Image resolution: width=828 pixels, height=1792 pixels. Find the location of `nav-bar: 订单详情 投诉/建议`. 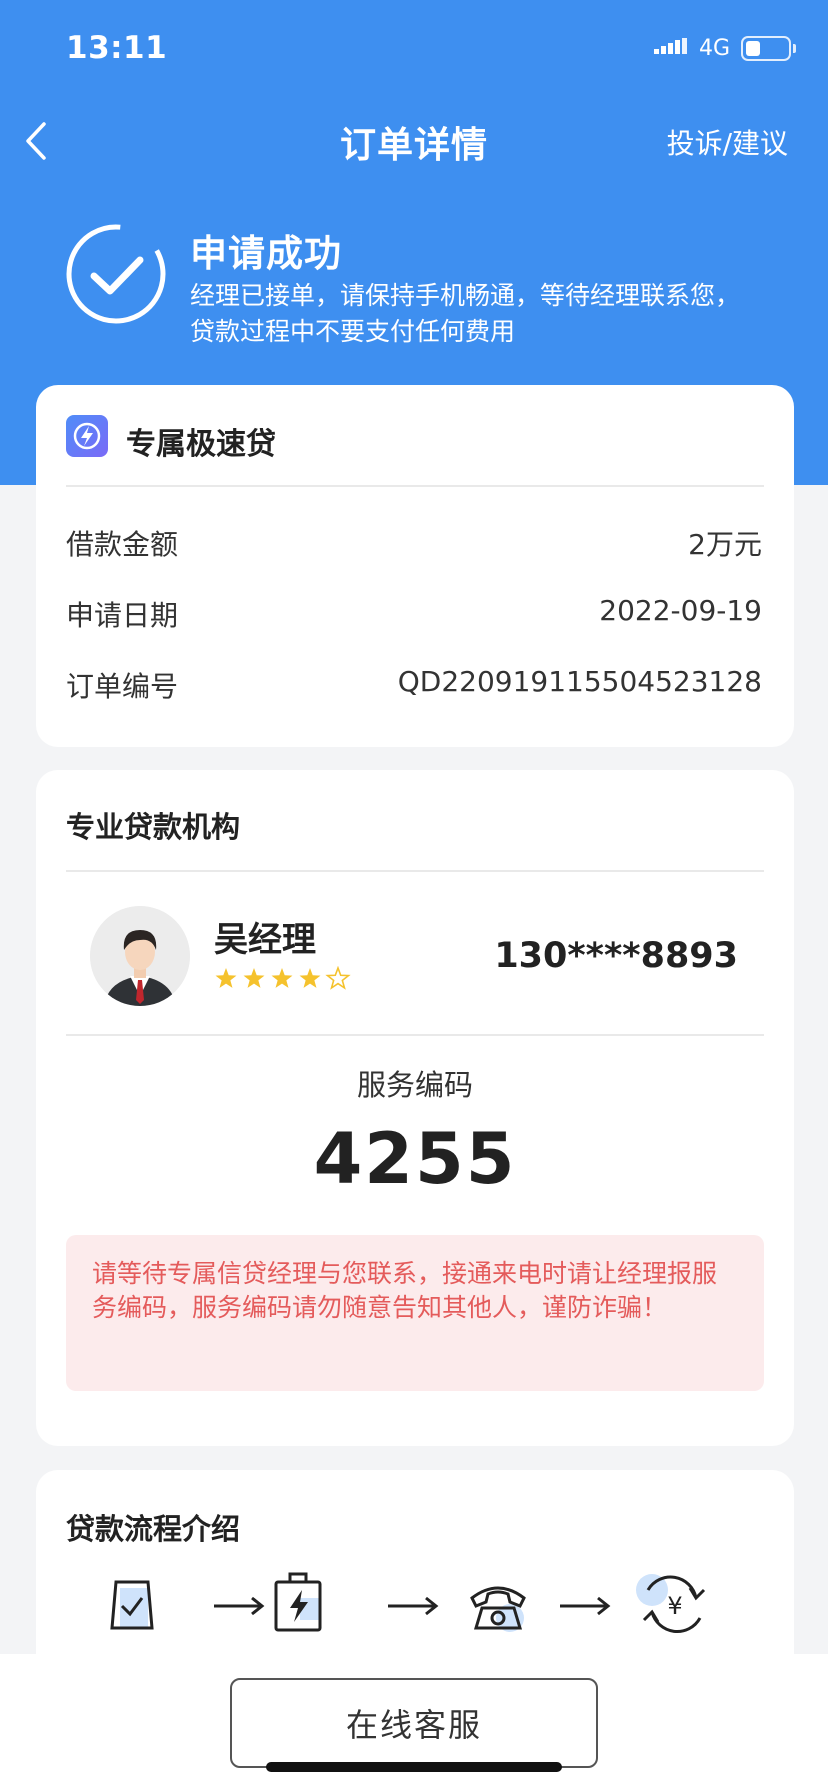

nav-bar: 订单详情 投诉/建议 is located at coordinates (414, 142).